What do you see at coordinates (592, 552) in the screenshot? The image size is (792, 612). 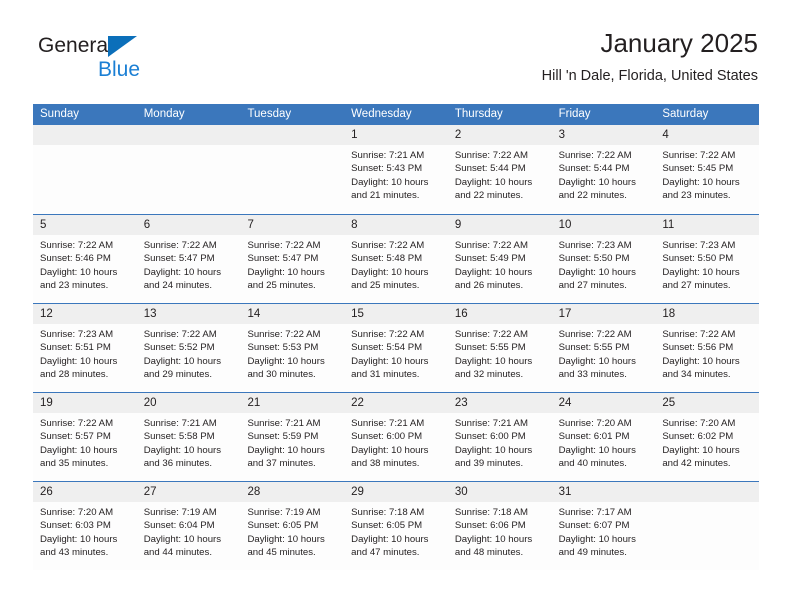 I see `daylight-text-line2: and 49 minutes.` at bounding box center [592, 552].